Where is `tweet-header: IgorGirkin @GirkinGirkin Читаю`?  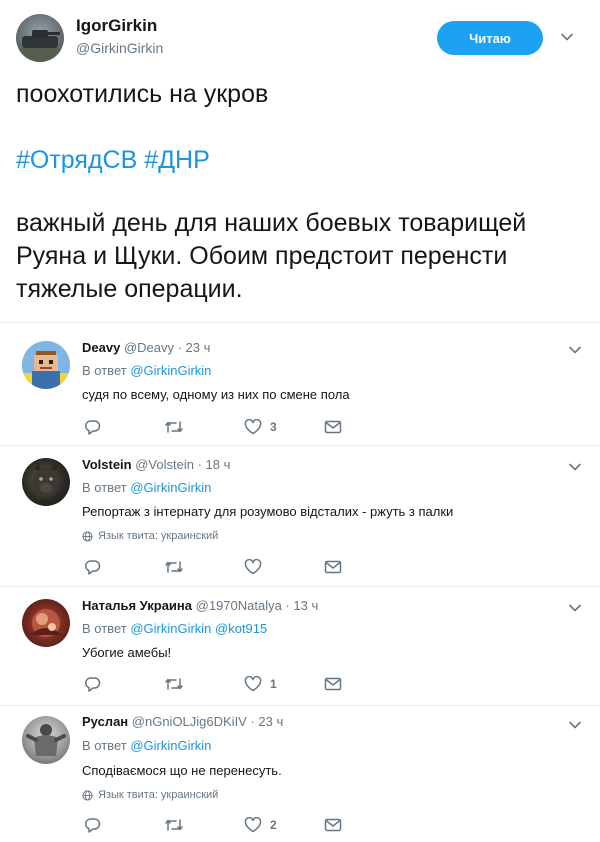 tweet-header: IgorGirkin @GirkinGirkin Читаю is located at coordinates (300, 35).